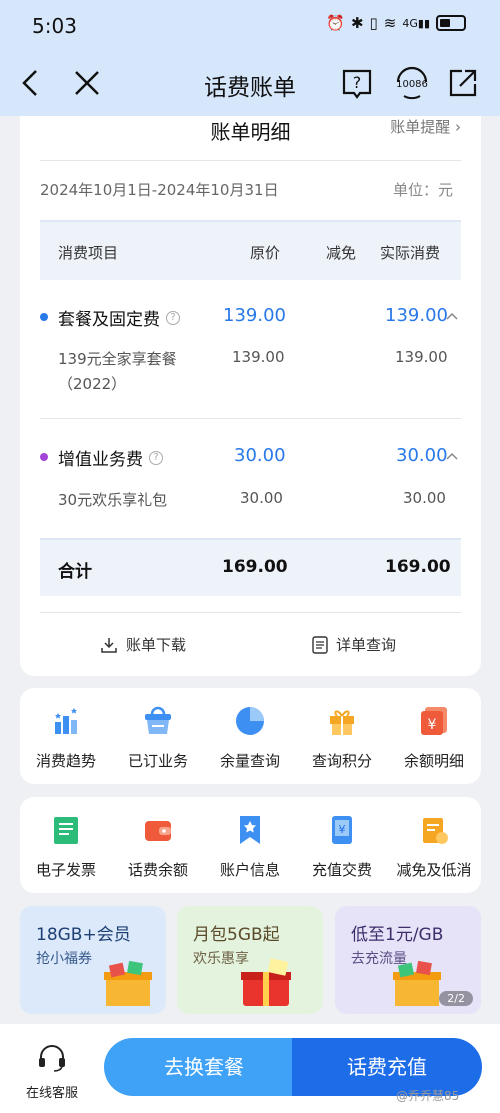 The width and height of the screenshot is (500, 1113). I want to click on change-plan-button: 去换套餐, so click(204, 1067).